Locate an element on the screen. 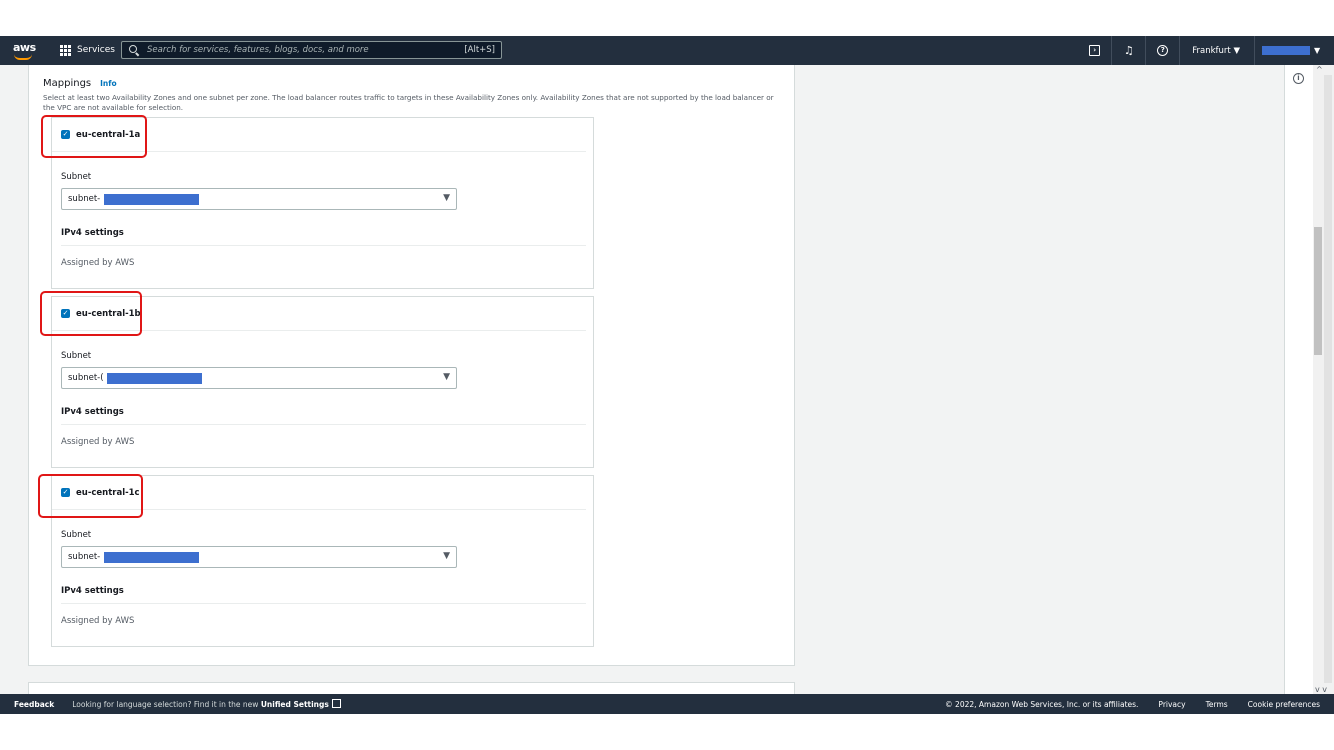  nav-right-group: › ♫ ? Frankfurt ▼ ▼ is located at coordinates (1206, 50).